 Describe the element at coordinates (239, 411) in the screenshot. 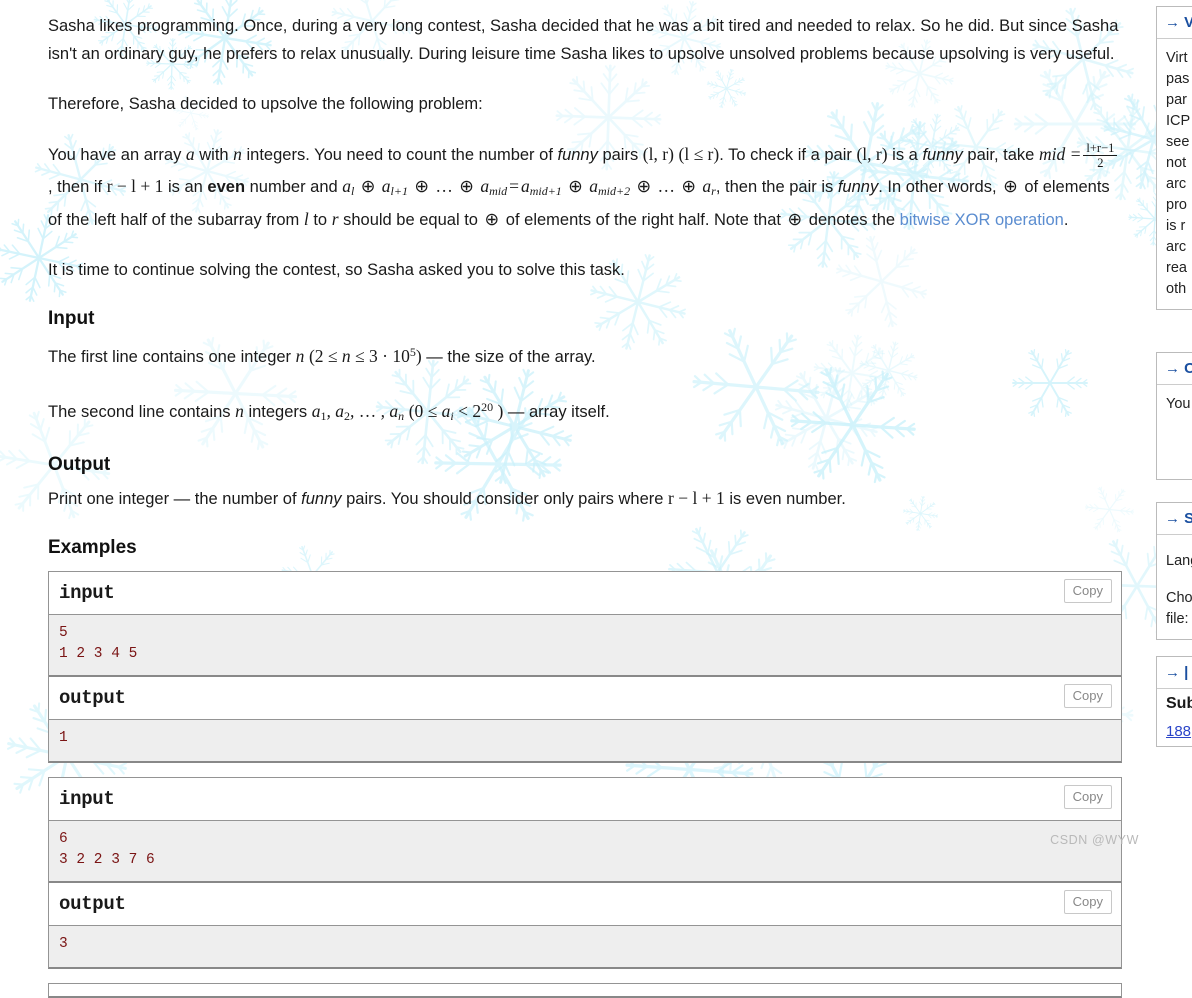

I see `math-n-3: n` at that location.